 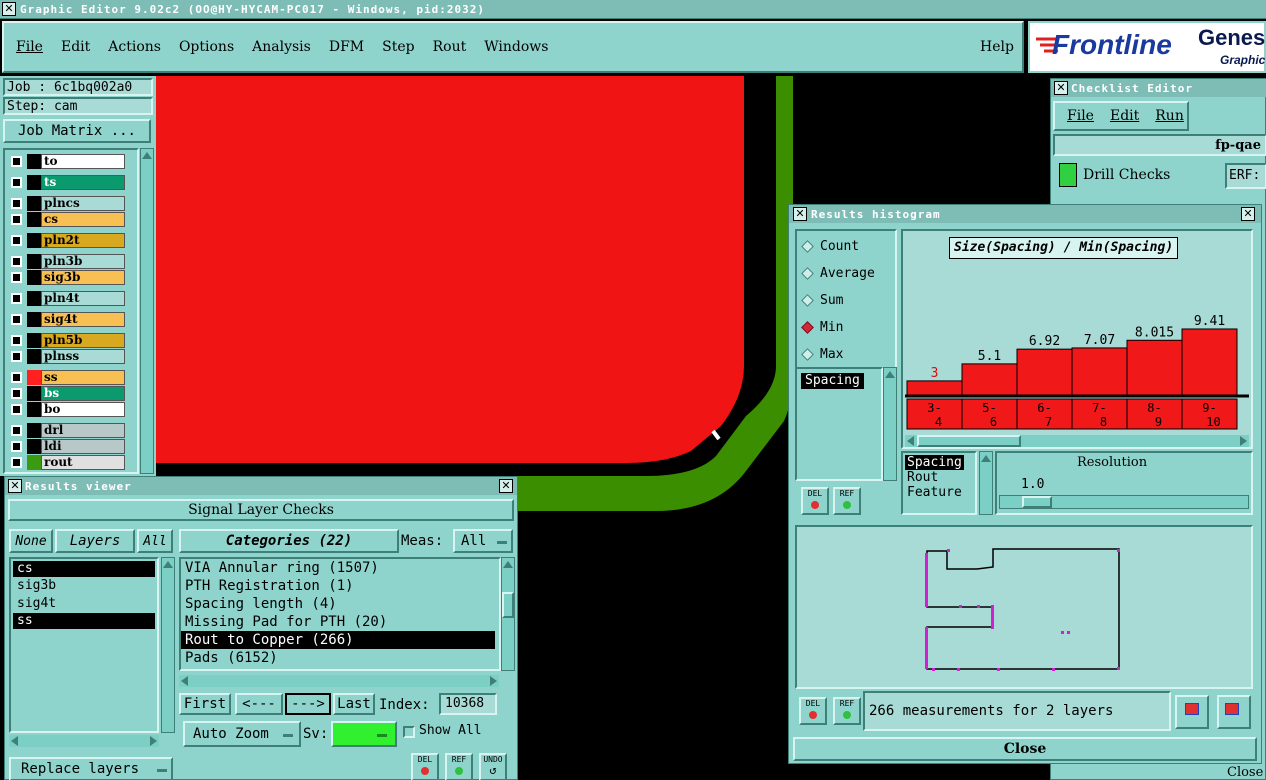 I want to click on layer-row-pln3b: pln3b, so click(x=71, y=261).